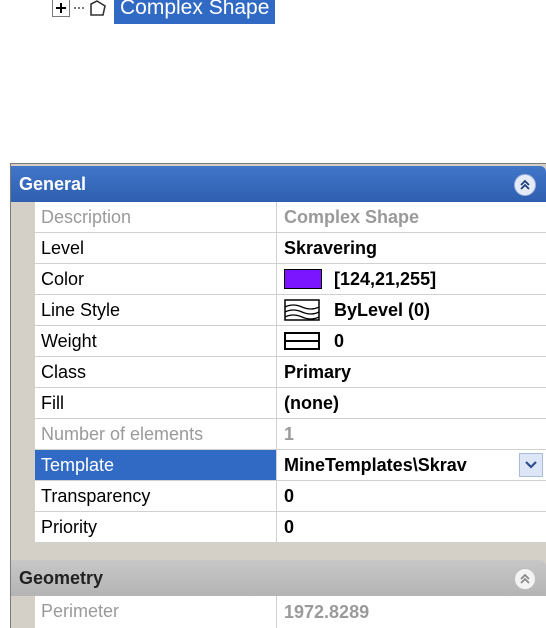  What do you see at coordinates (156, 496) in the screenshot?
I see `property-label: Transparency` at bounding box center [156, 496].